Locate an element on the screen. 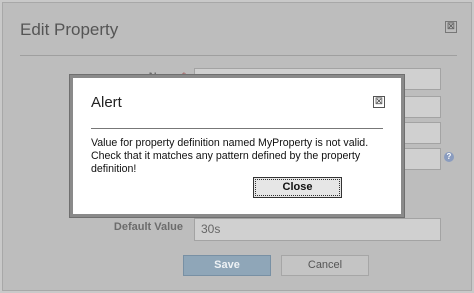 The image size is (474, 293). cancel-button: Cancel is located at coordinates (325, 265).